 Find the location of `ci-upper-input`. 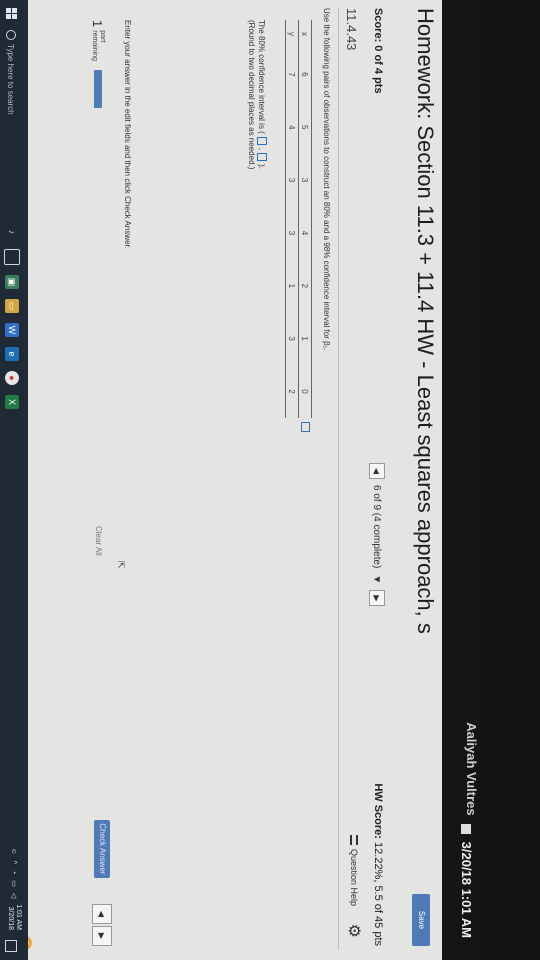

ci-upper-input is located at coordinates (262, 157).